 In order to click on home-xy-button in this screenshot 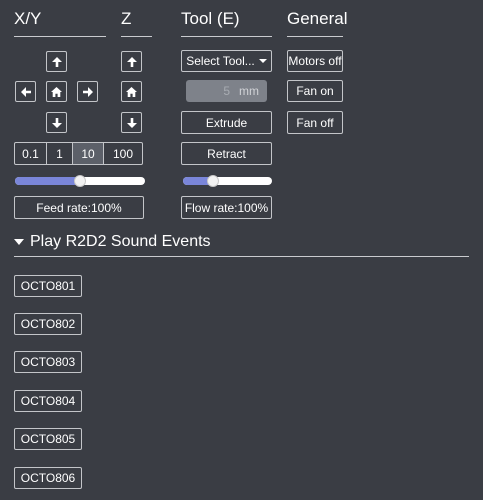, I will do `click(56, 91)`.